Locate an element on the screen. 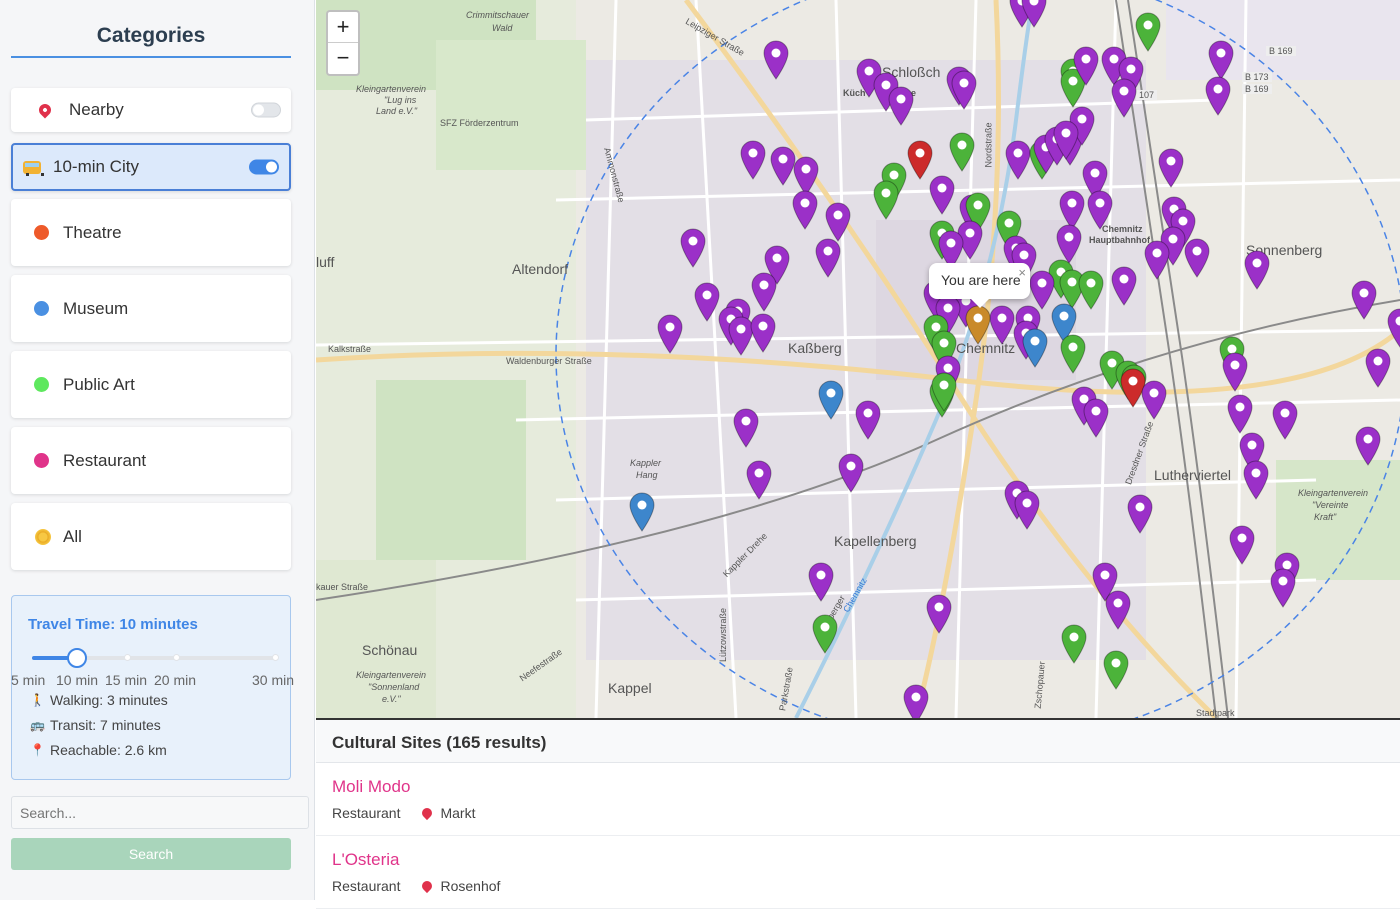  map-place-label: "Lug ins is located at coordinates (400, 100).